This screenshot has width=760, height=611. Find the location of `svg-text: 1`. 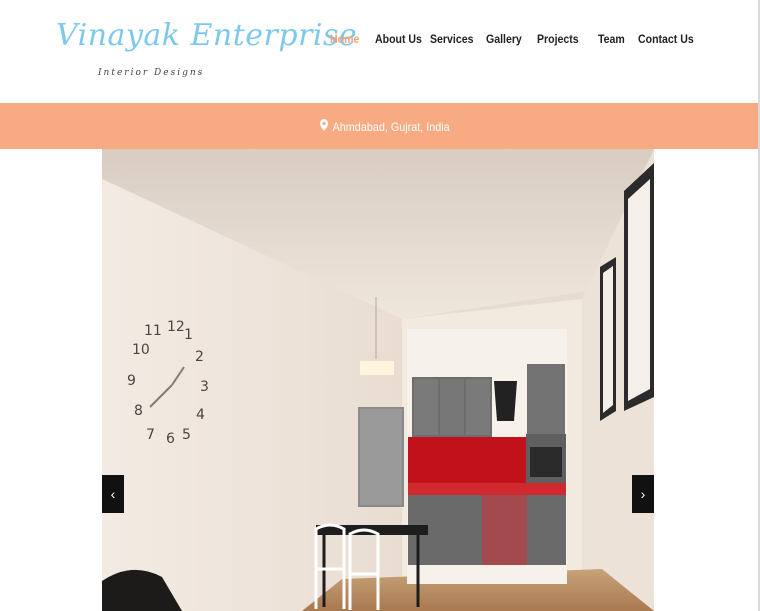

svg-text: 1 is located at coordinates (188, 335).